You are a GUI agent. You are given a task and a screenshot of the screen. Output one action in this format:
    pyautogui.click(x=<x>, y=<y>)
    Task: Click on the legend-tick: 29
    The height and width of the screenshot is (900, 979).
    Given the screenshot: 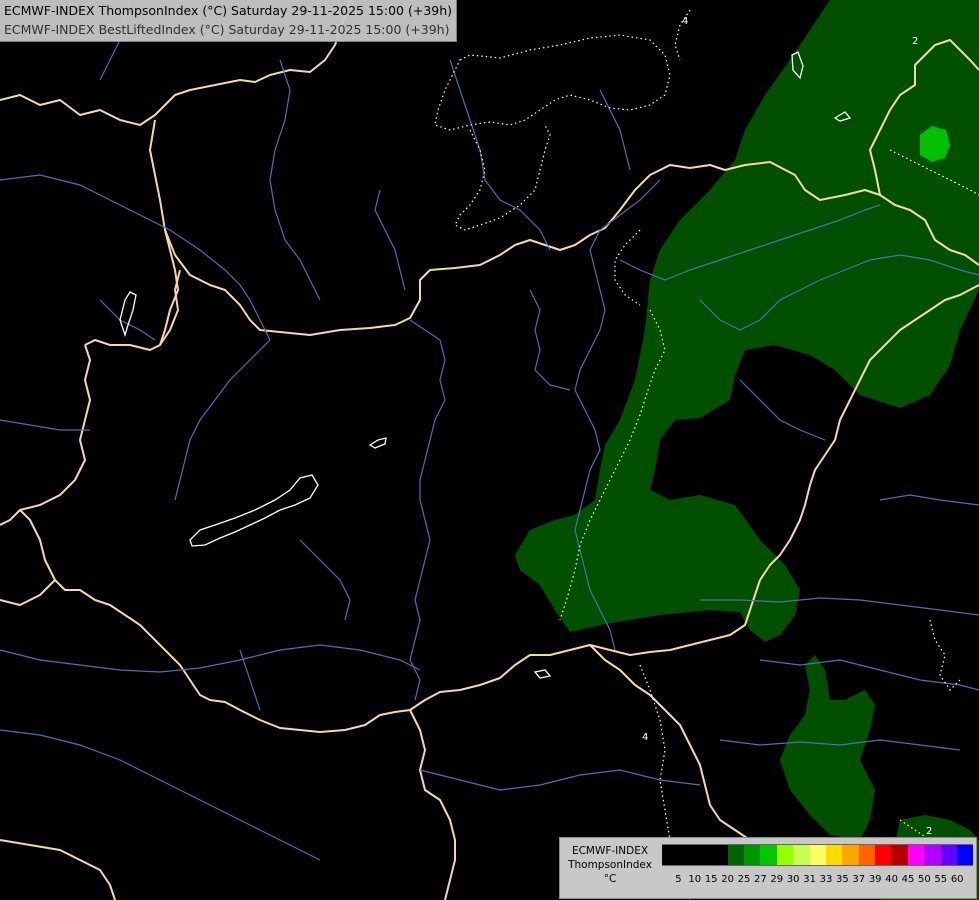 What is the action you would take?
    pyautogui.click(x=777, y=879)
    